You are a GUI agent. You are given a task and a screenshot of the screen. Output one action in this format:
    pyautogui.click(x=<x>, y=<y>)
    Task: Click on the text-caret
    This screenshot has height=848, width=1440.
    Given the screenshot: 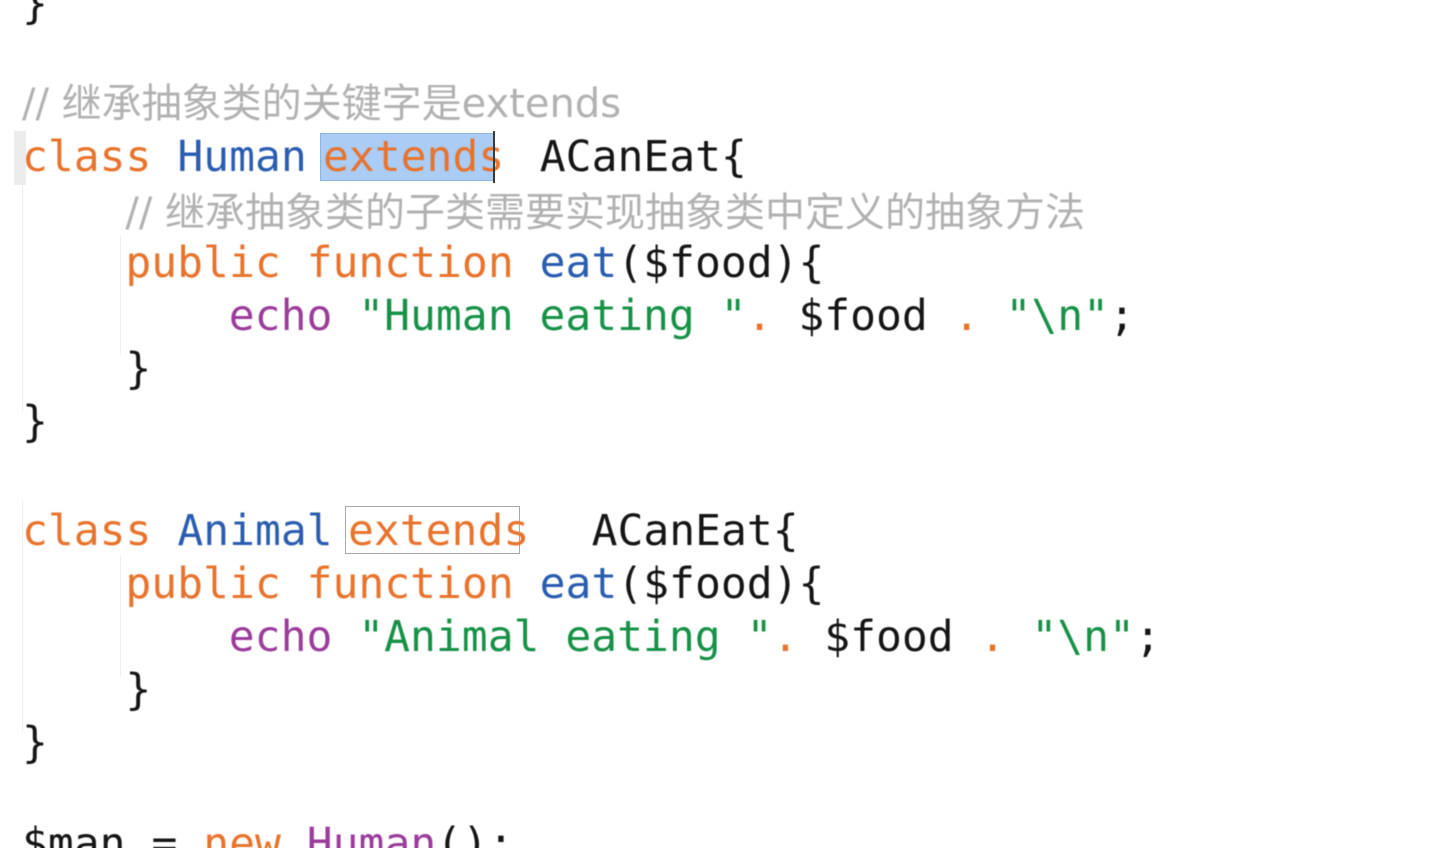 What is the action you would take?
    pyautogui.click(x=494, y=157)
    